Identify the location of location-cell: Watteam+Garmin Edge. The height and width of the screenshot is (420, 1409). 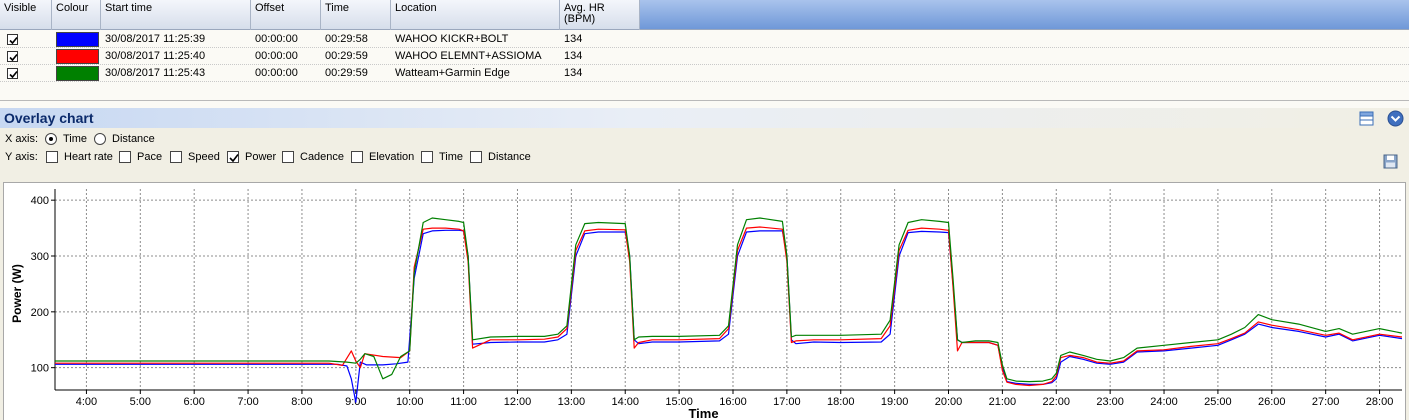
(452, 73).